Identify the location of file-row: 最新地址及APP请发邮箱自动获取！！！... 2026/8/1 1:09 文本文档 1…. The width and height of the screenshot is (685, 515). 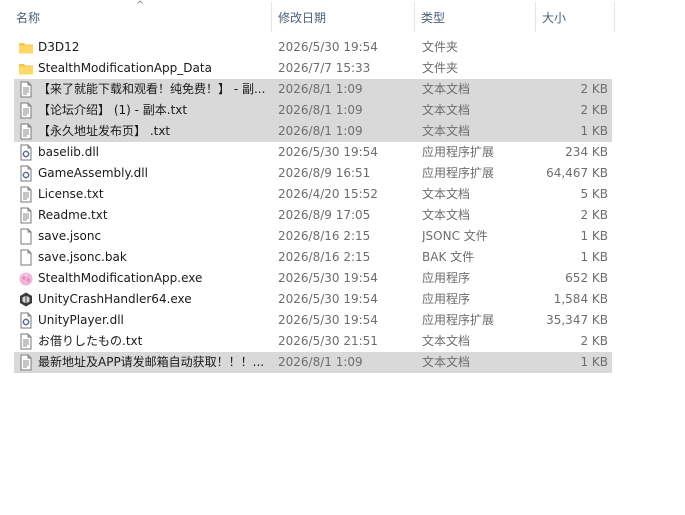
(313, 362).